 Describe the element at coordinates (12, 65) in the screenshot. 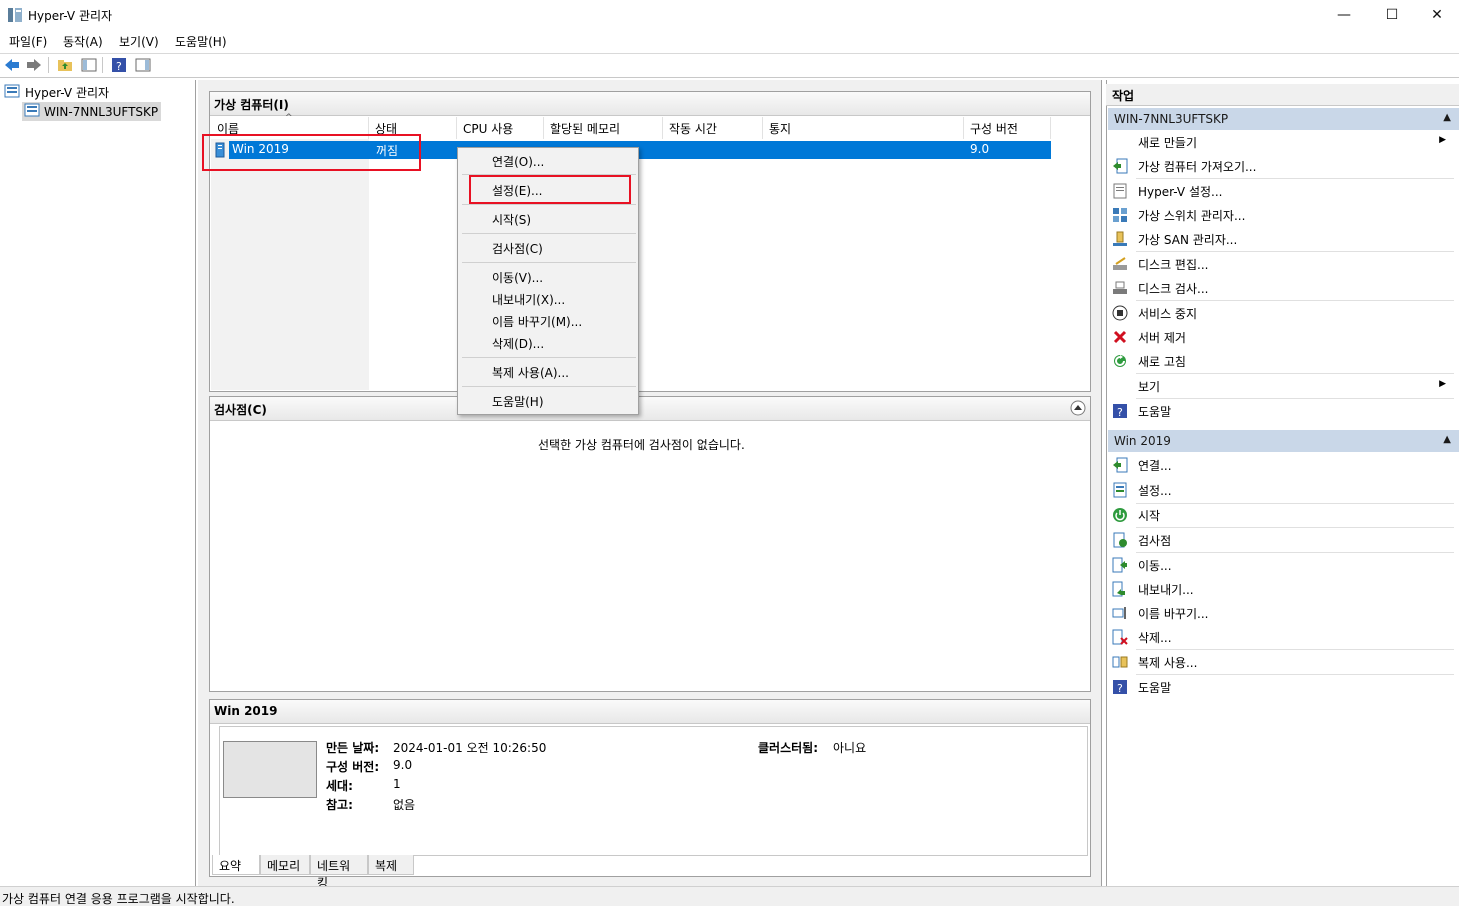

I see `back-icon` at that location.